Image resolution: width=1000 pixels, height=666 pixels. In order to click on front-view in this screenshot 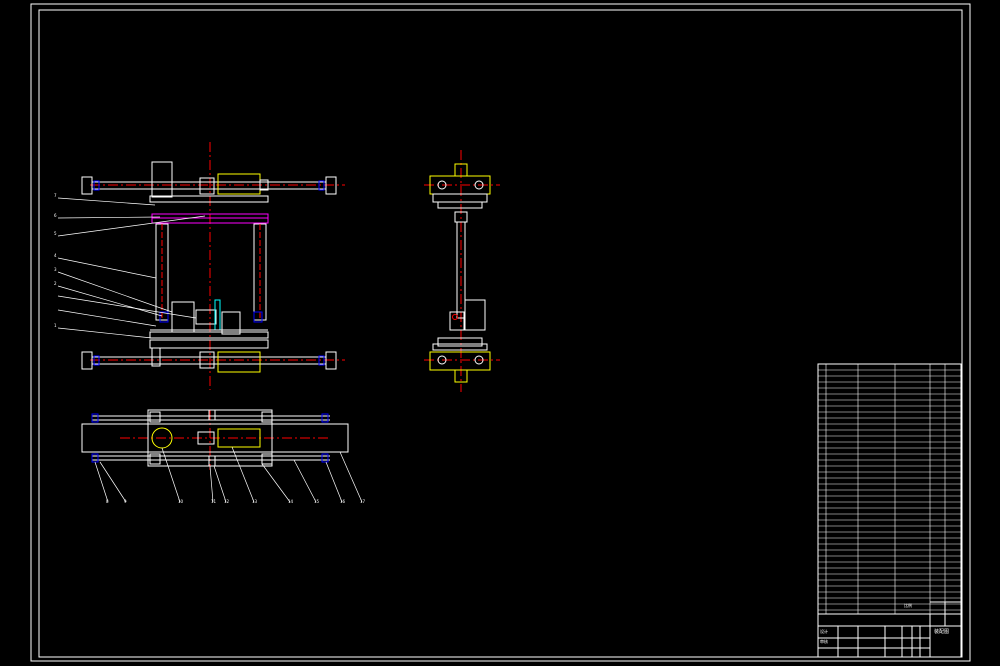, I will do `click(201, 266)`.